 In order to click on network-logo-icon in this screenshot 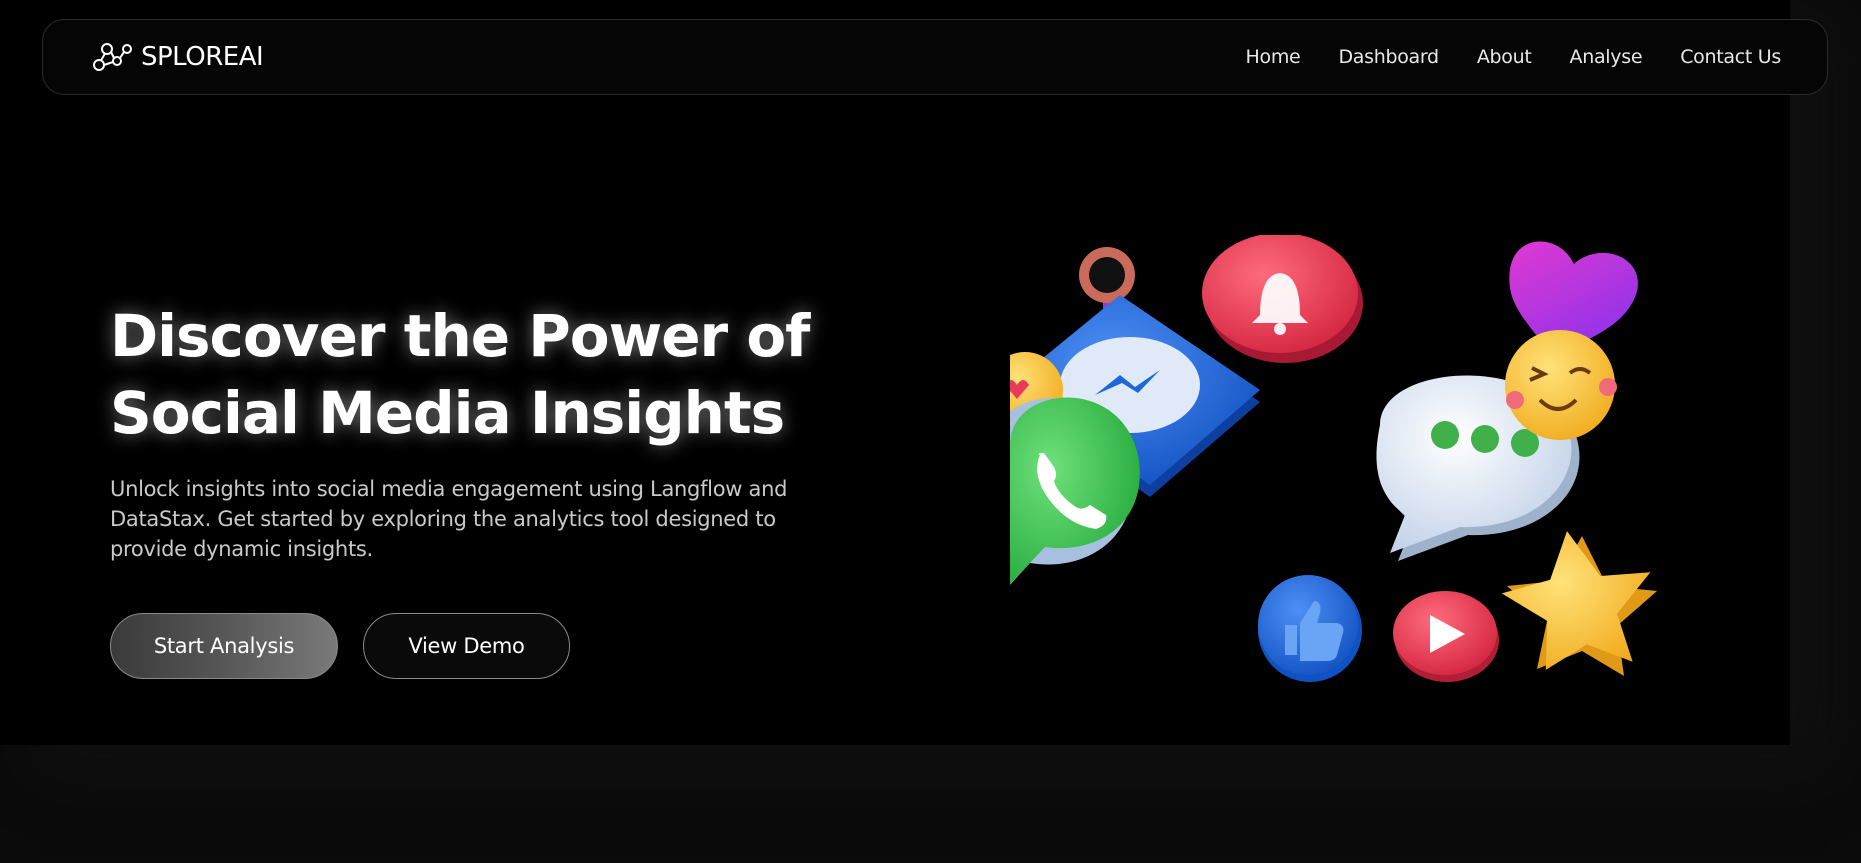, I will do `click(112, 57)`.